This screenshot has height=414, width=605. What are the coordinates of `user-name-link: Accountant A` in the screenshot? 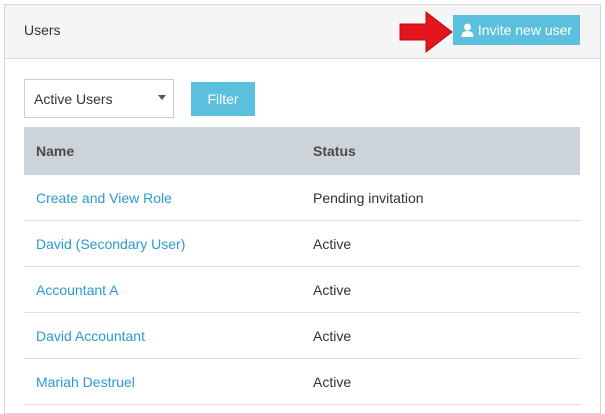 It's located at (77, 290).